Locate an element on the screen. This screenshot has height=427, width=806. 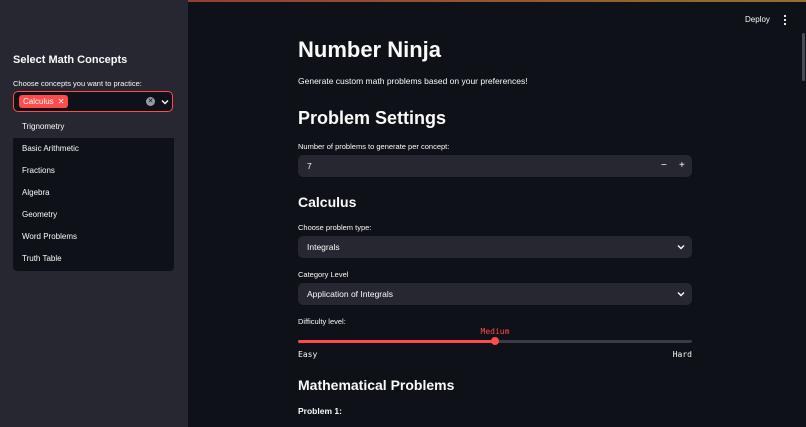
num-problems-value: 7 is located at coordinates (309, 166).